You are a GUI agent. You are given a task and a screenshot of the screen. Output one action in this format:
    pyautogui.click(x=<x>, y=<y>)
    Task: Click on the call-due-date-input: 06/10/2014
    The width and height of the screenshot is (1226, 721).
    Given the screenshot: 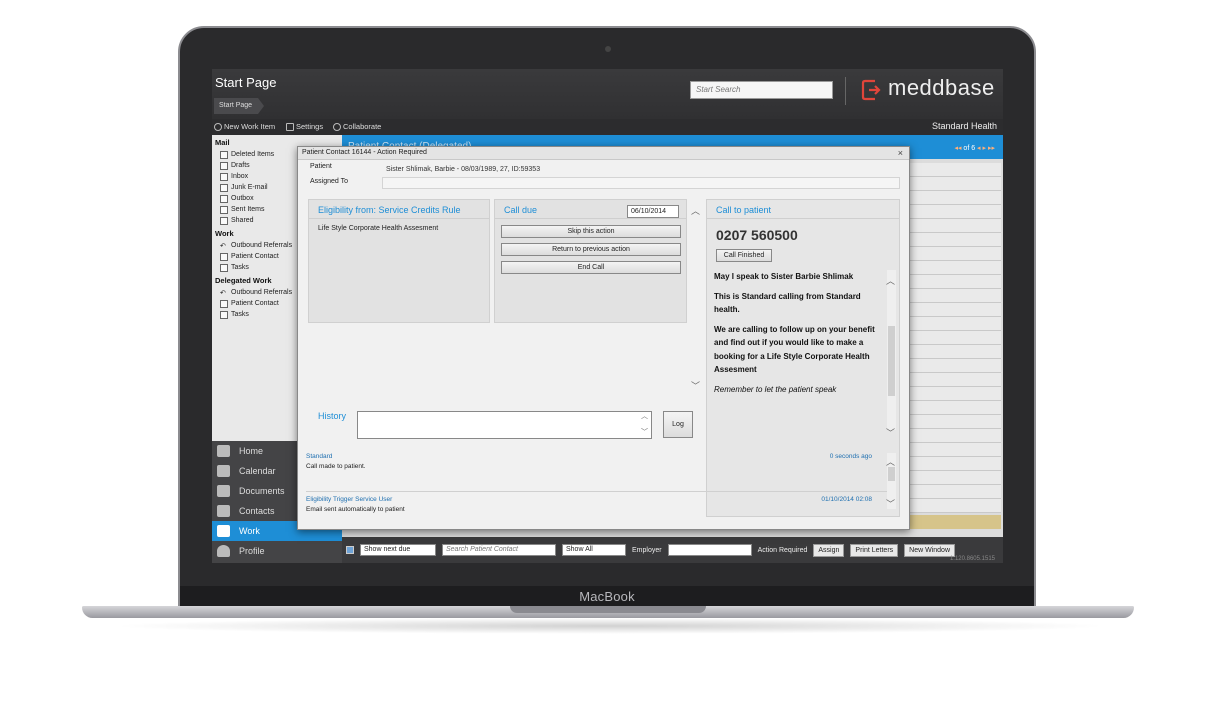 What is the action you would take?
    pyautogui.click(x=653, y=211)
    